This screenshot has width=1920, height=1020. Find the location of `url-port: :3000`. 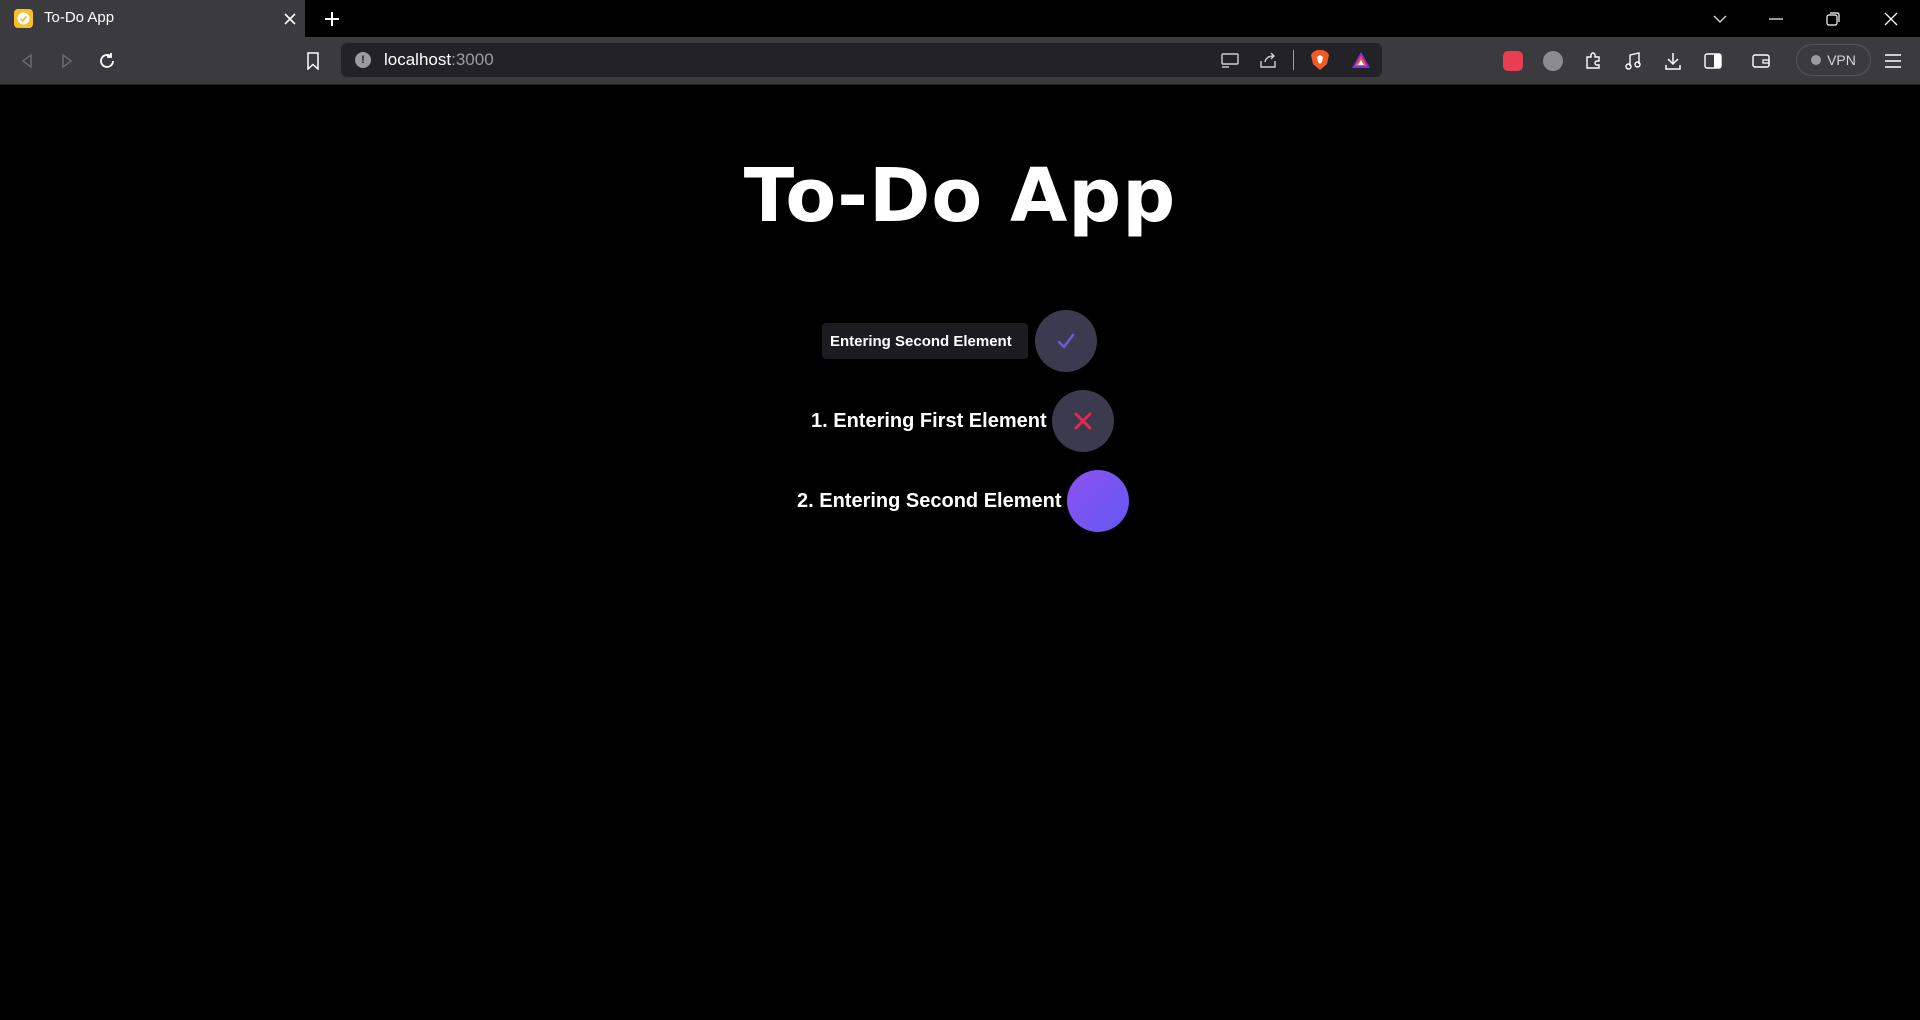

url-port: :3000 is located at coordinates (472, 59).